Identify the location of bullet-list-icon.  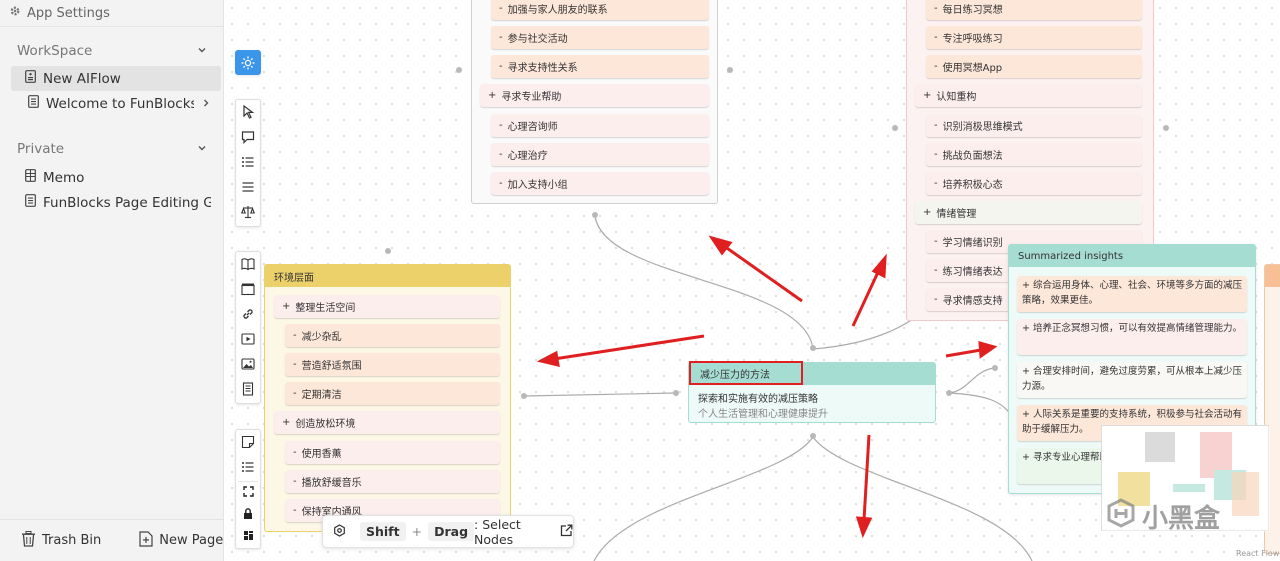
(248, 164).